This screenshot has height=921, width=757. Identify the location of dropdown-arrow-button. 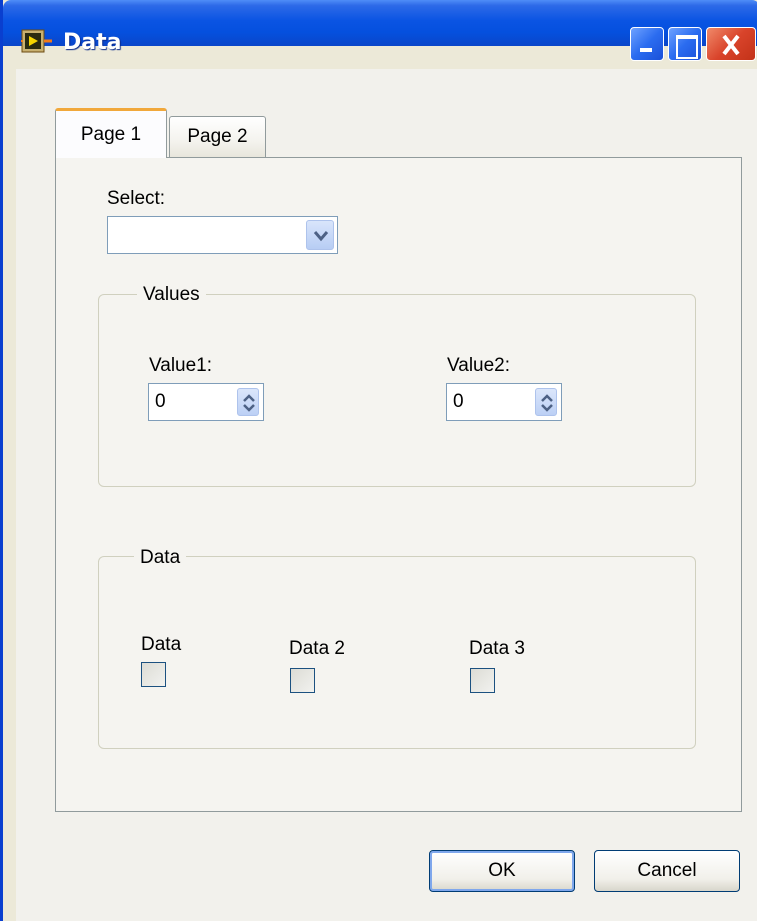
(320, 235).